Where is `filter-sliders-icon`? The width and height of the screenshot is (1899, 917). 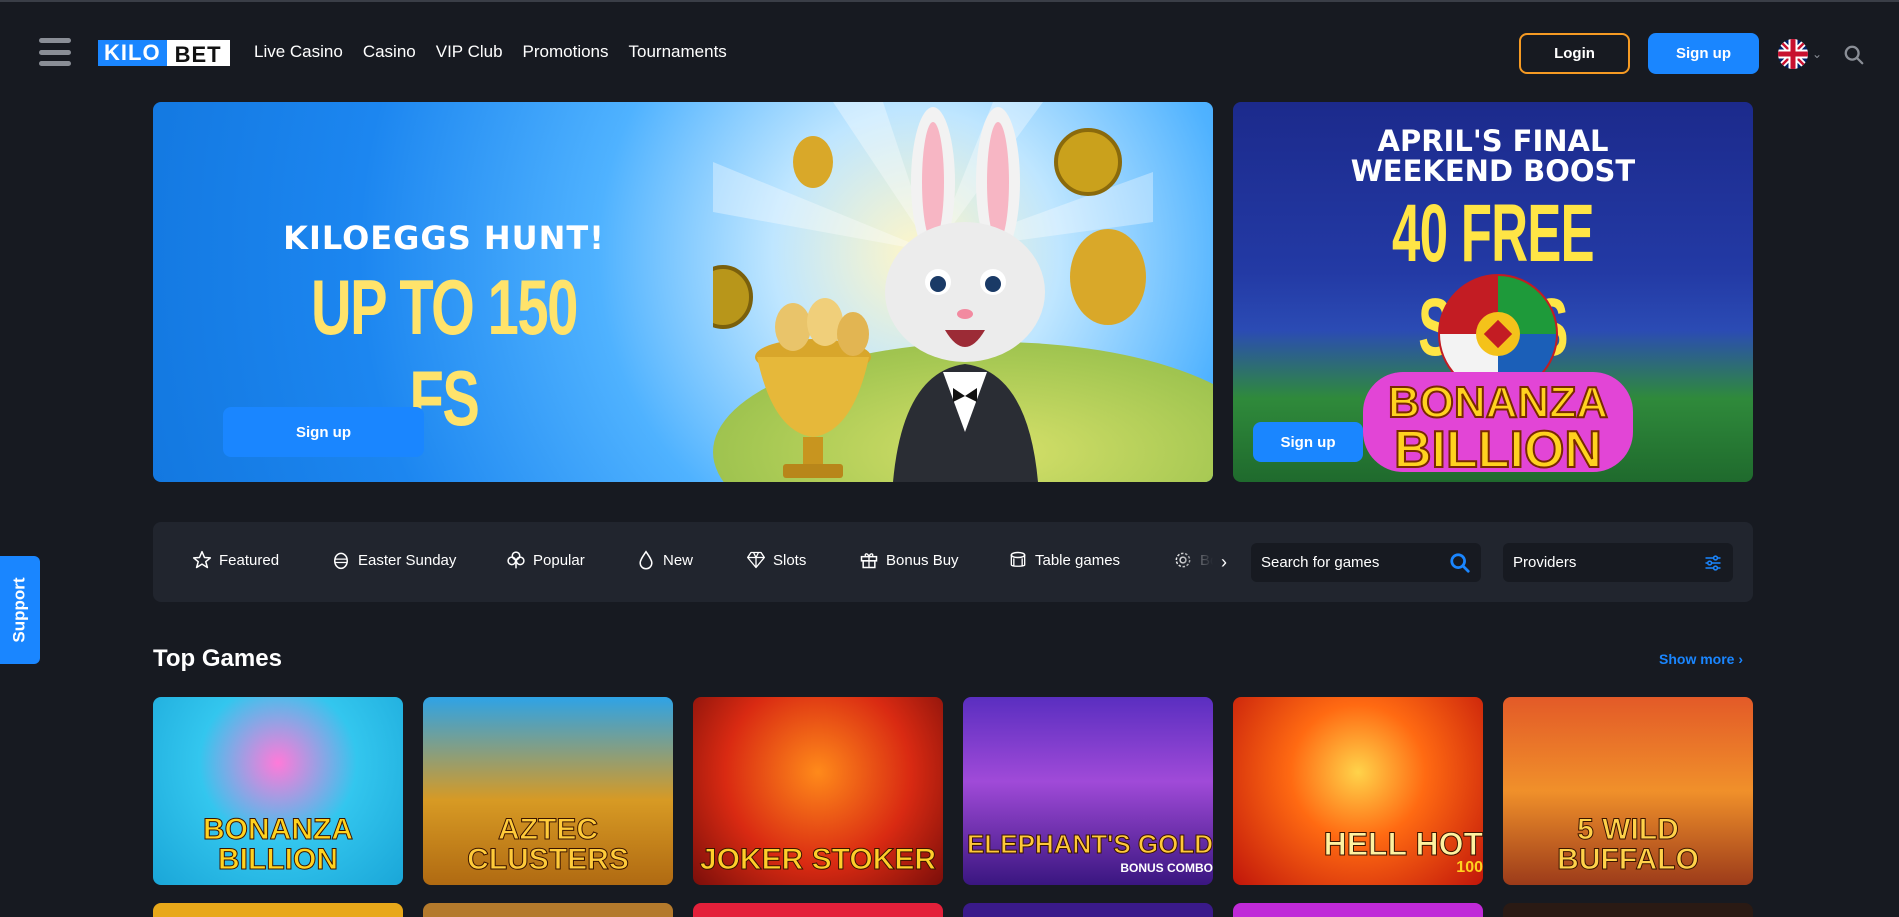
filter-sliders-icon is located at coordinates (1713, 562).